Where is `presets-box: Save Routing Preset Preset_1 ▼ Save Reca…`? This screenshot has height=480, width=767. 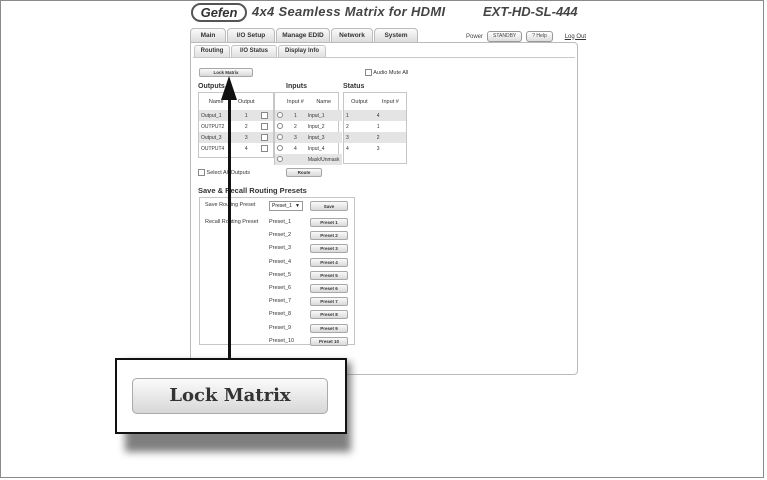 presets-box: Save Routing Preset Preset_1 ▼ Save Reca… is located at coordinates (277, 271).